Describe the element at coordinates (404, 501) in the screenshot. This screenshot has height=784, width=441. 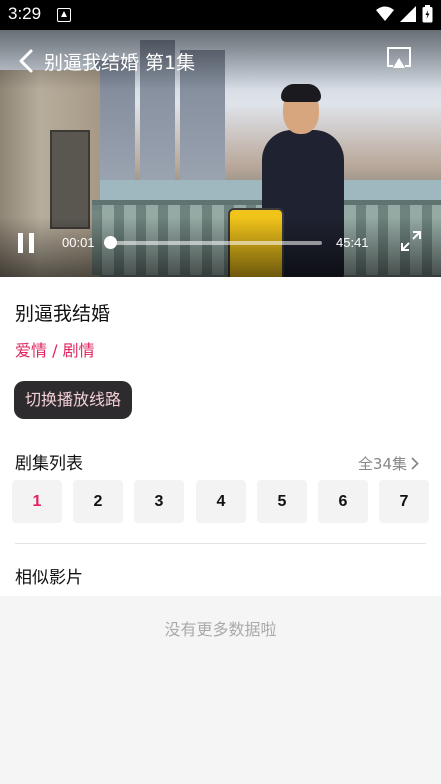
I see `episode-button: 7` at that location.